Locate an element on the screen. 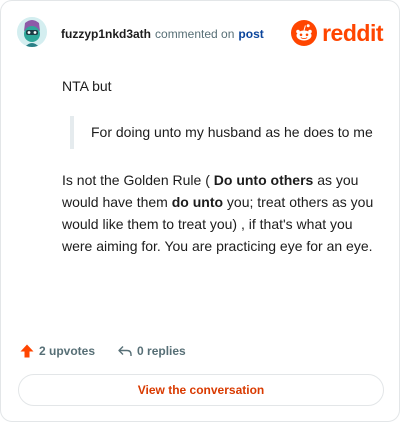 The height and width of the screenshot is (422, 400). username-link: fuzzyp1nkd3ath is located at coordinates (106, 34).